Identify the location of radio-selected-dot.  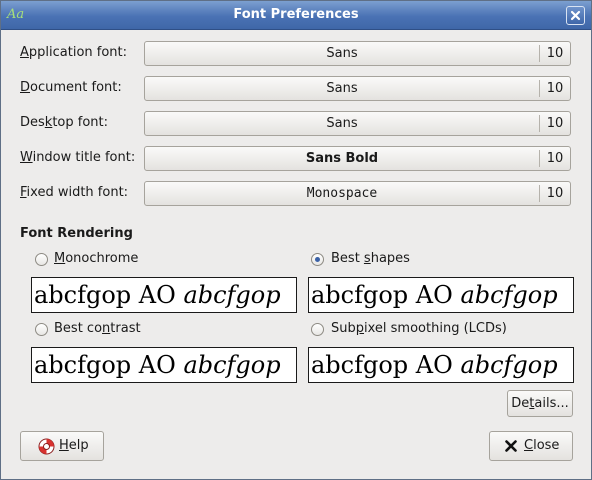
(317, 259).